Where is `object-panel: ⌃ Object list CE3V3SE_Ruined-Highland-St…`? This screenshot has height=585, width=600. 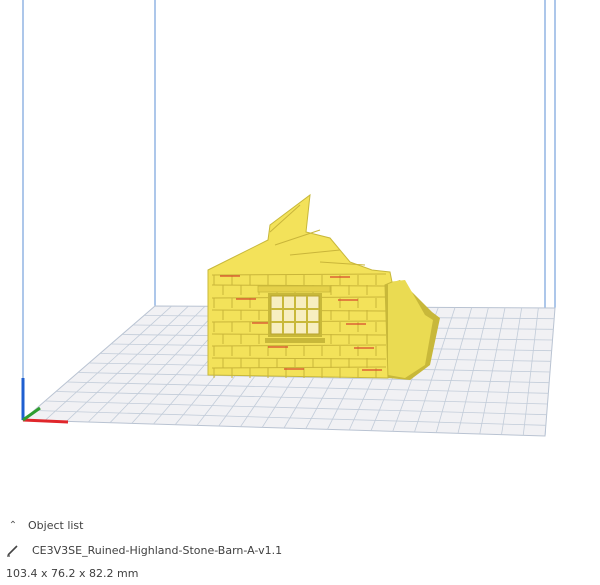
object-panel: ⌃ Object list CE3V3SE_Ruined-Highland-St… is located at coordinates (300, 545).